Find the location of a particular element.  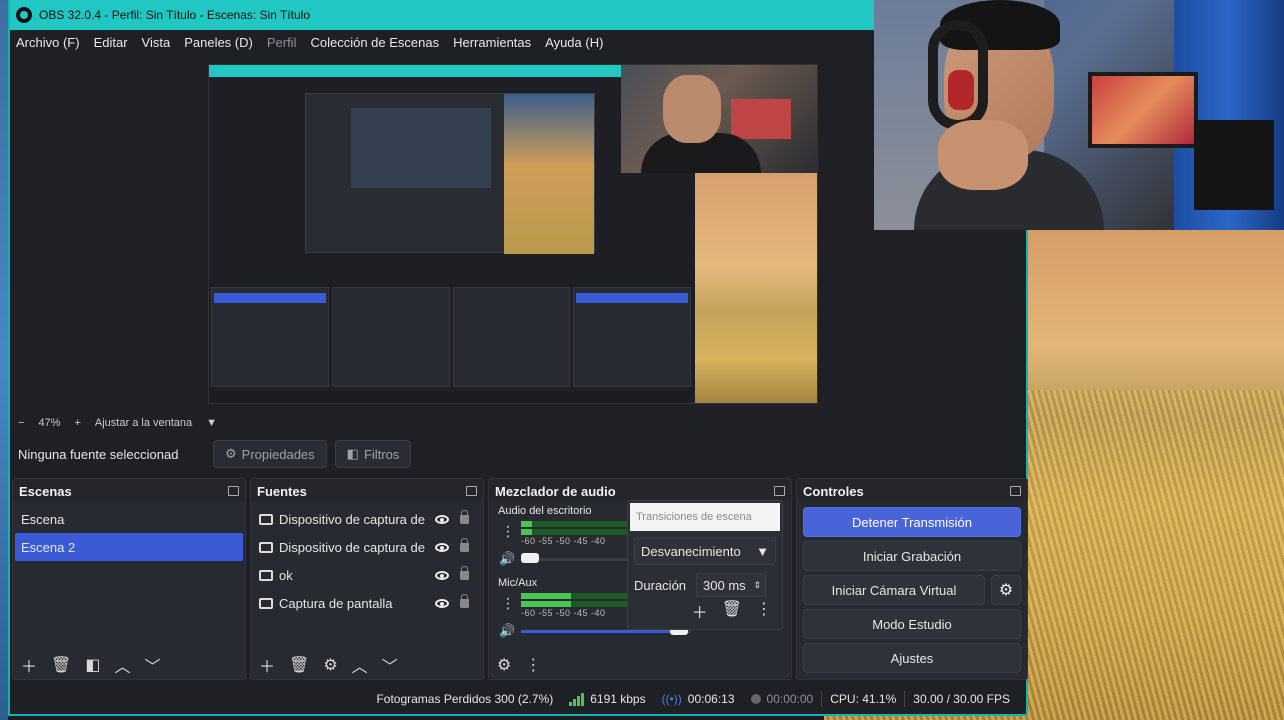

stream-time-segment: ((•)) 00:06:13 is located at coordinates (698, 699).